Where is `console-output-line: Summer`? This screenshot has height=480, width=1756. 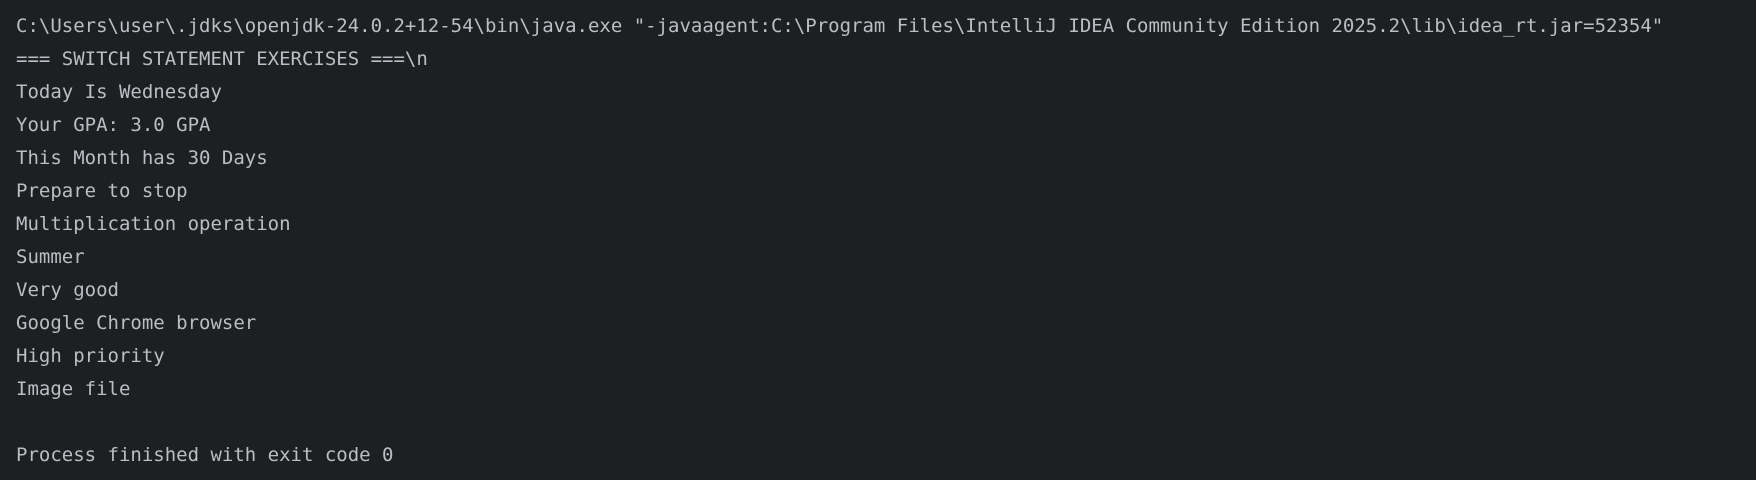 console-output-line: Summer is located at coordinates (50, 257).